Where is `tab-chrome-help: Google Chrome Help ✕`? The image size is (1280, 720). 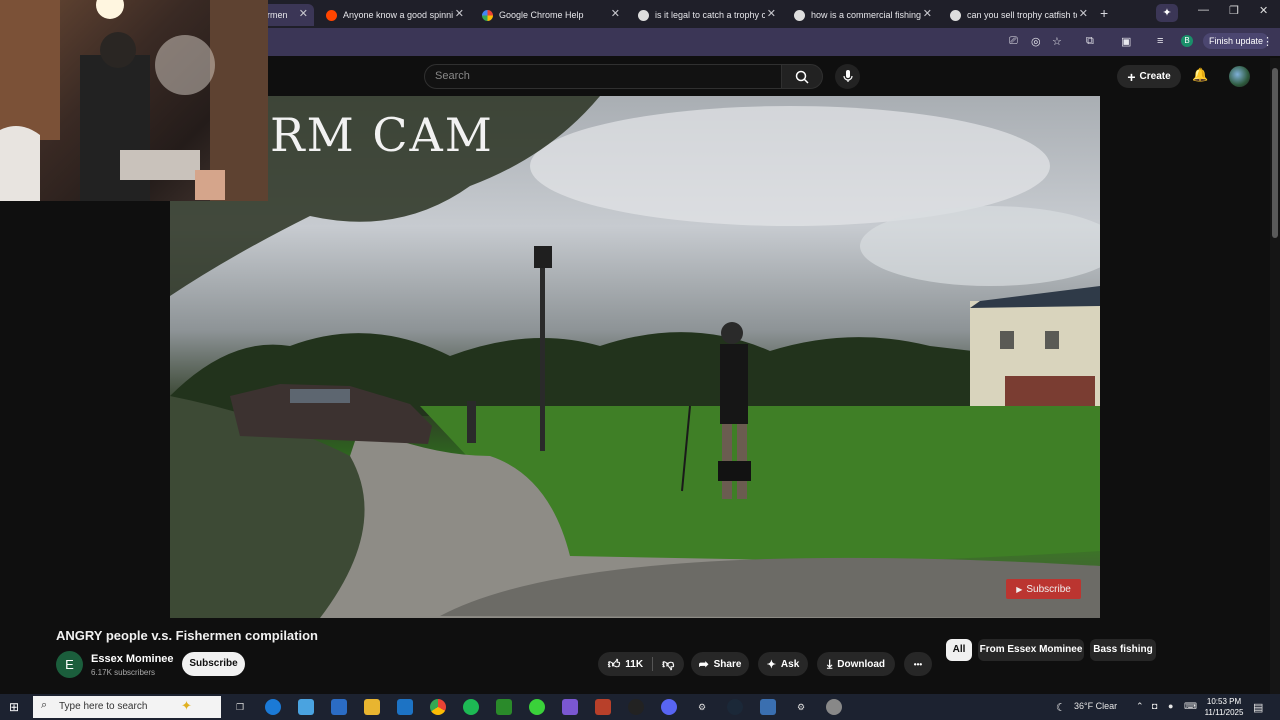
tab-chrome-help: Google Chrome Help ✕ is located at coordinates (552, 15).